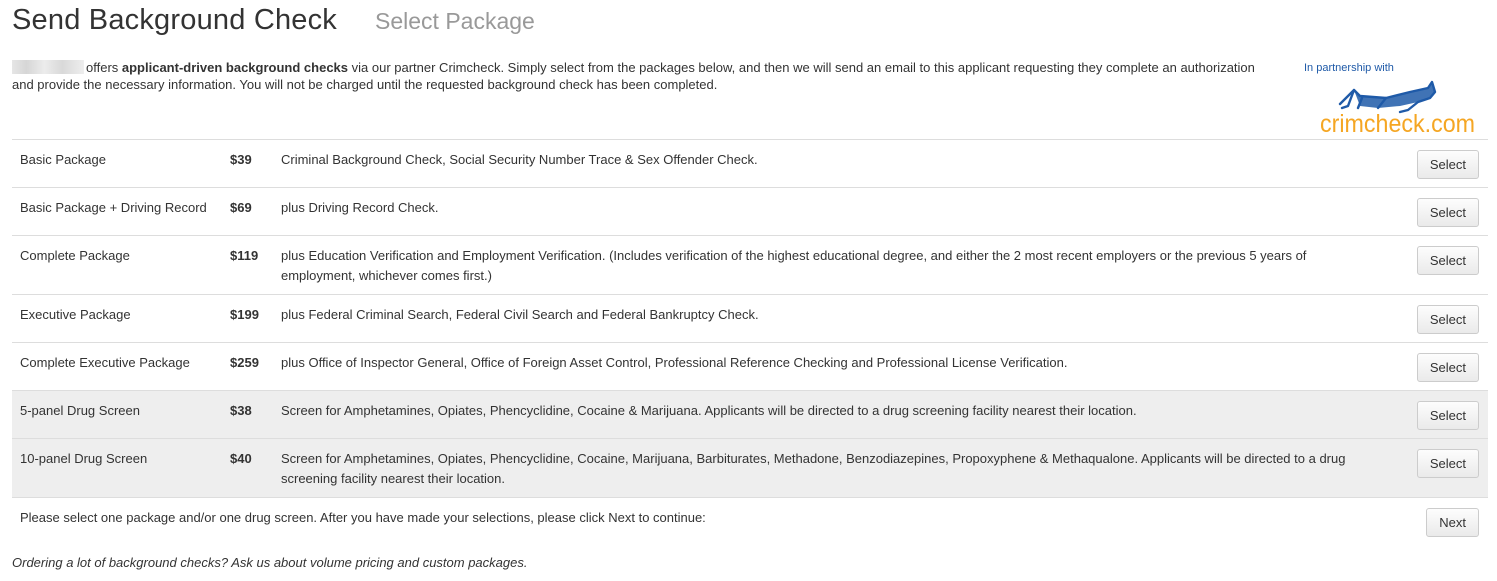  Describe the element at coordinates (1447, 319) in the screenshot. I see `select-executive-package-button: Select` at that location.